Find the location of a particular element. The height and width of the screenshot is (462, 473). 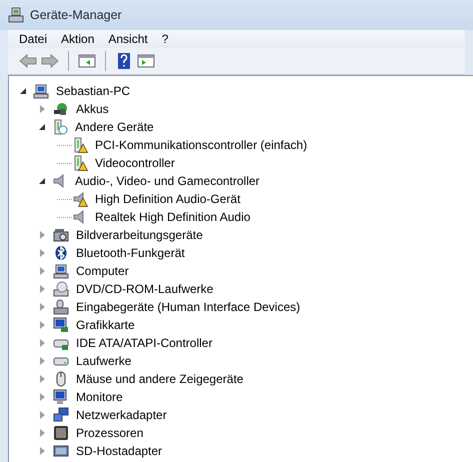

device-item: Monitore is located at coordinates (99, 397).